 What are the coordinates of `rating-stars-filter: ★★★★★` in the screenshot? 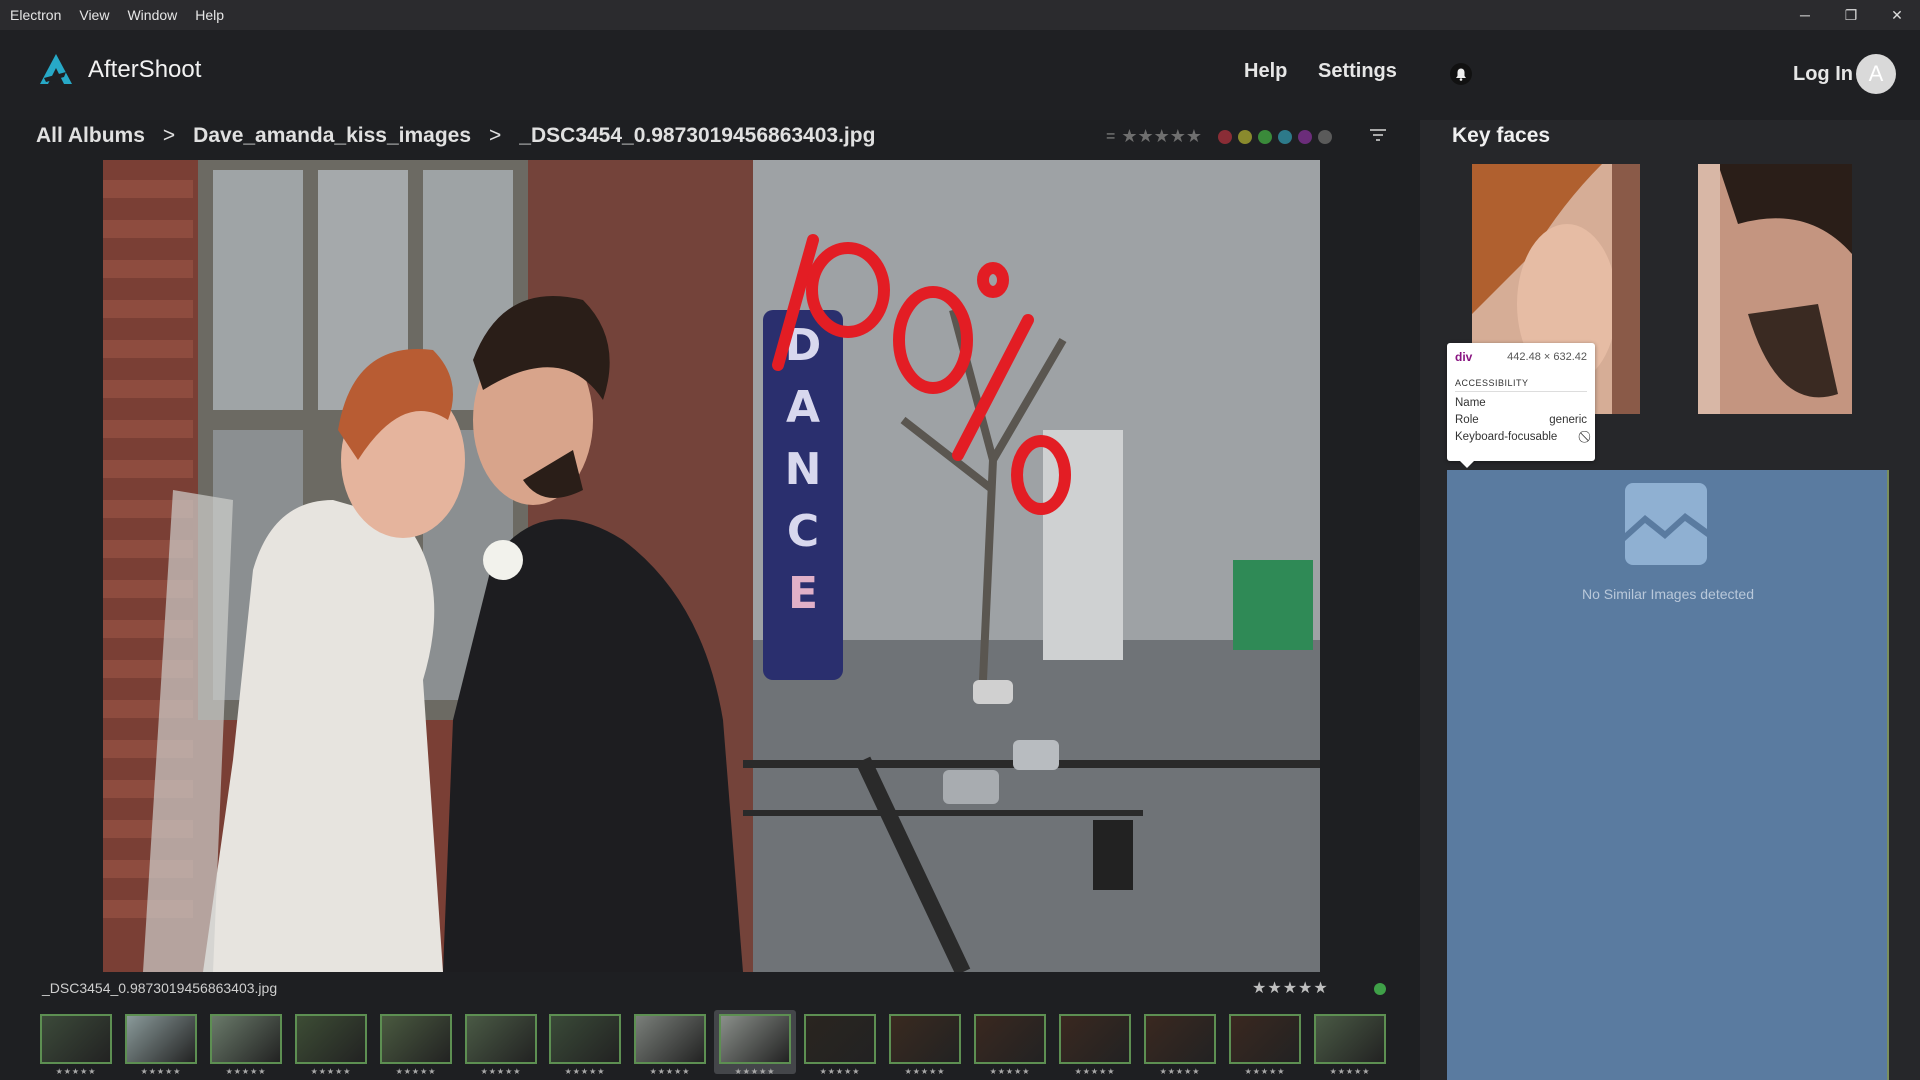 It's located at (1161, 136).